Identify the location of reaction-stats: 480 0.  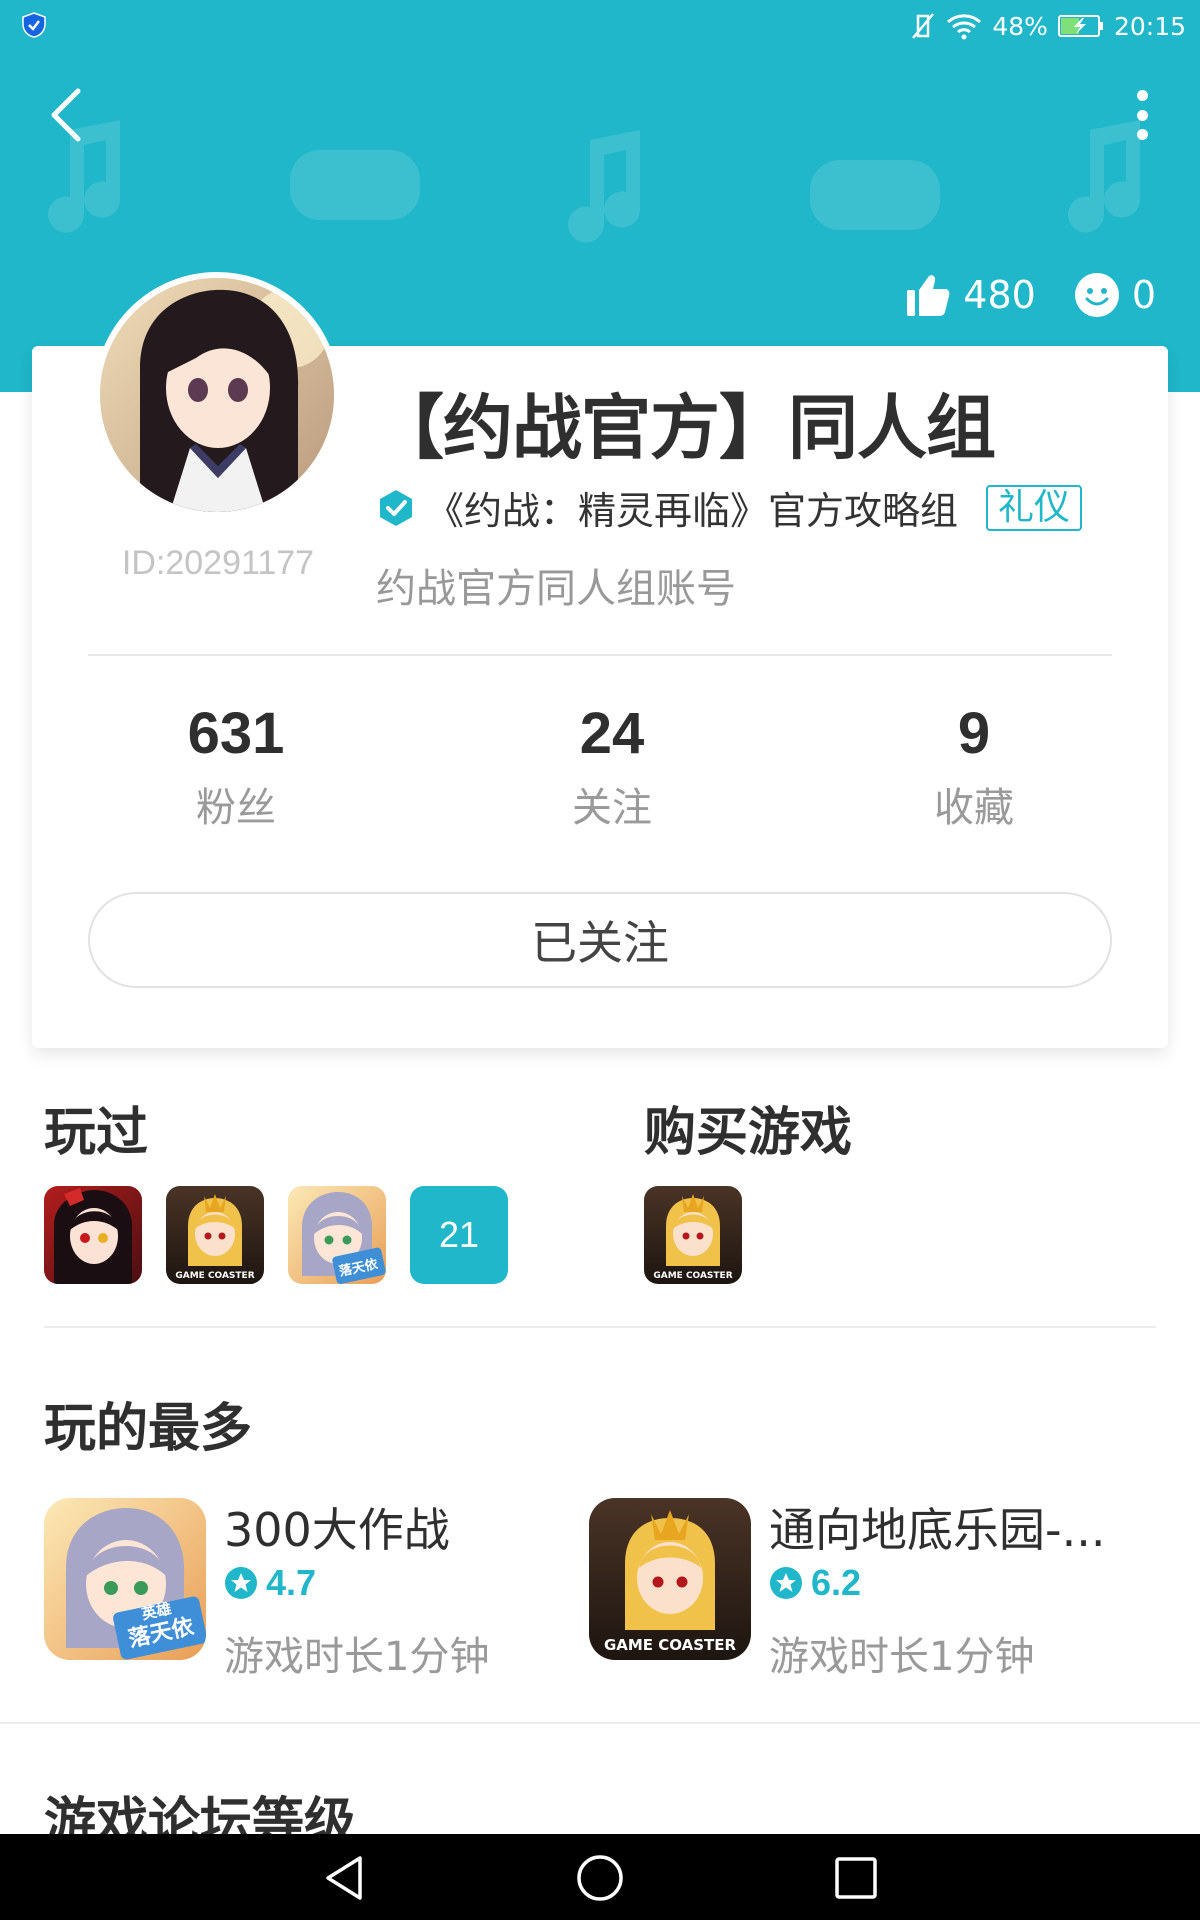
(1030, 295).